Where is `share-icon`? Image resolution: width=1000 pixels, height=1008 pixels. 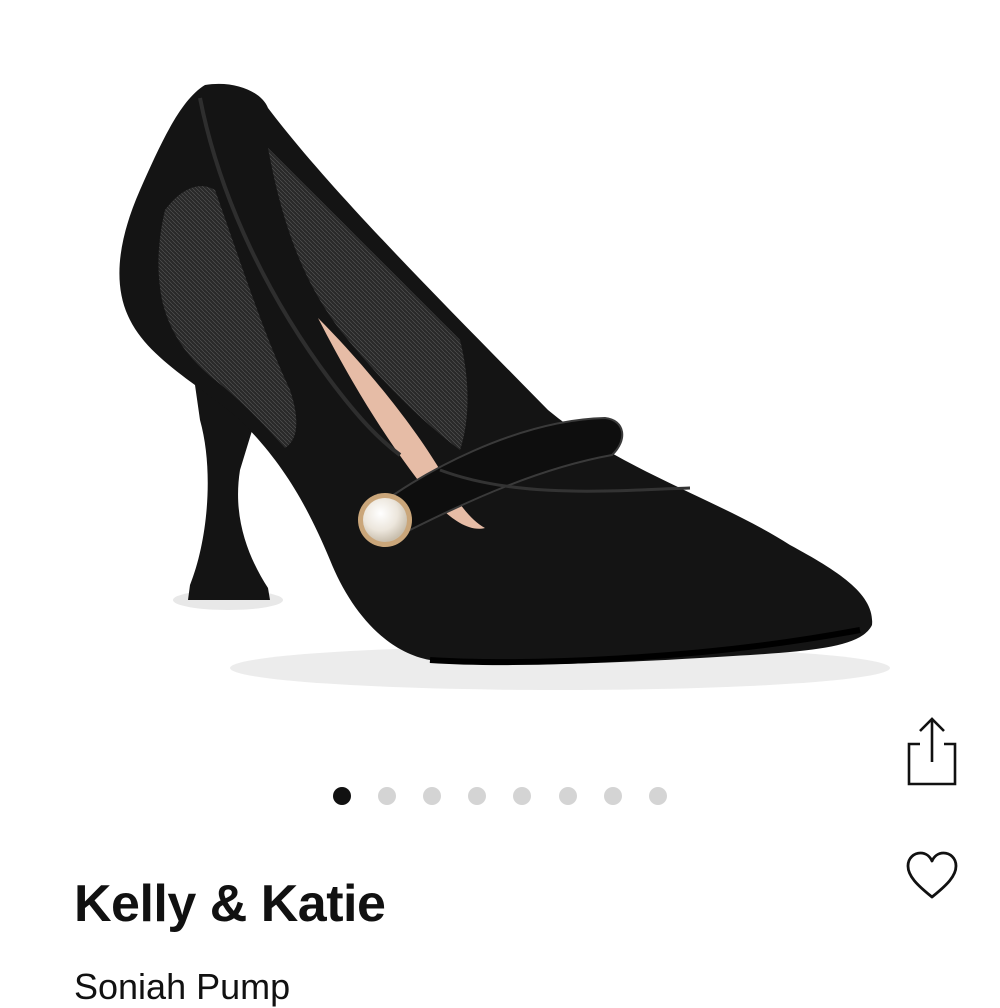 share-icon is located at coordinates (932, 751).